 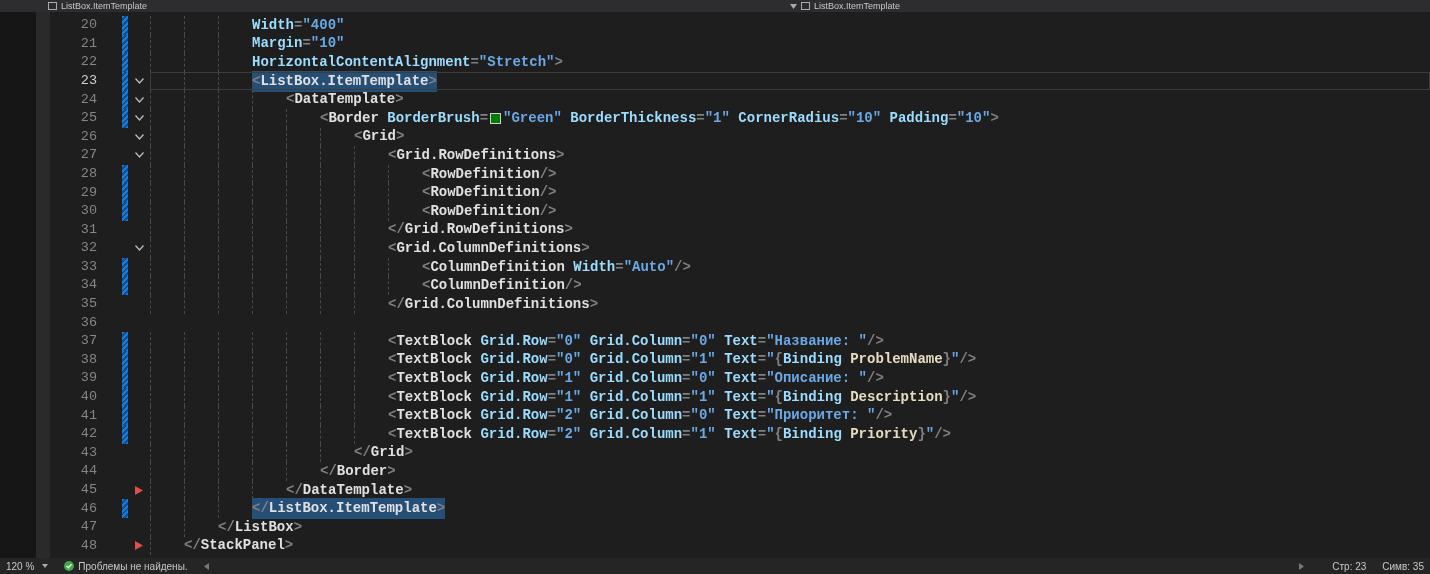 What do you see at coordinates (88, 471) in the screenshot?
I see `line-number: 44` at bounding box center [88, 471].